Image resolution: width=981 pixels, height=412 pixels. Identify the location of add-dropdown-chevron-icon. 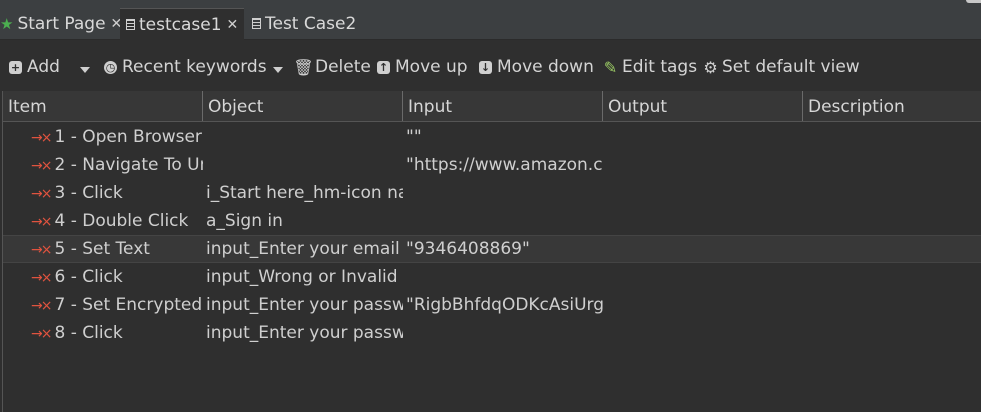
(85, 70).